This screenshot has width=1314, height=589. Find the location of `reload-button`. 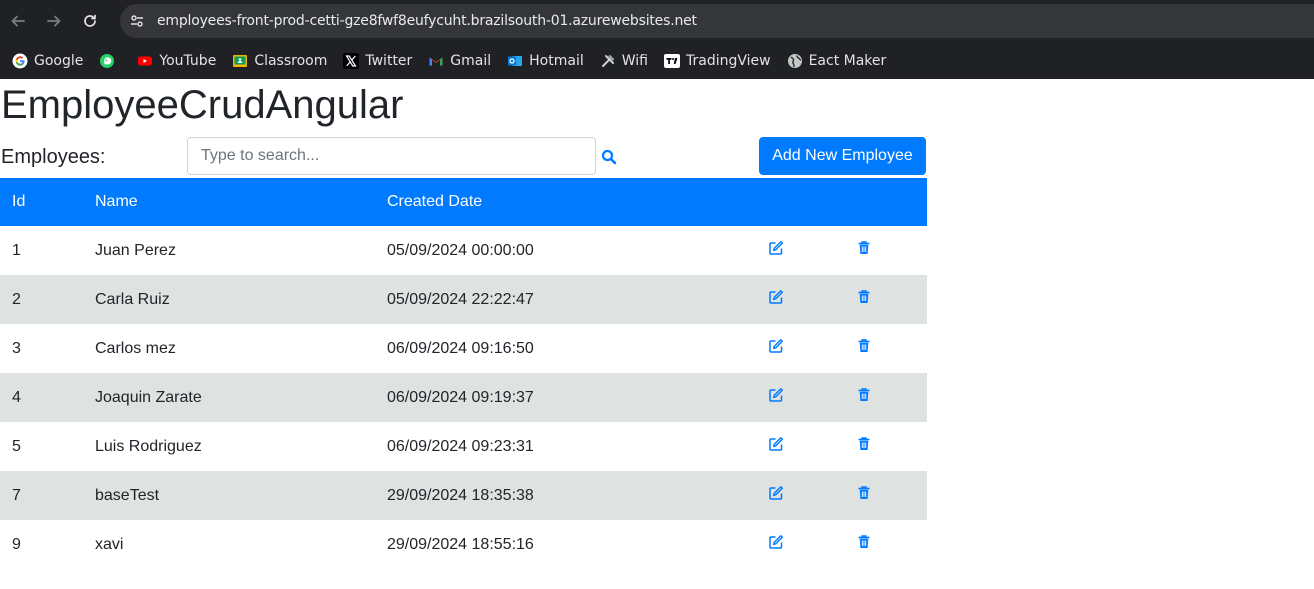

reload-button is located at coordinates (90, 21).